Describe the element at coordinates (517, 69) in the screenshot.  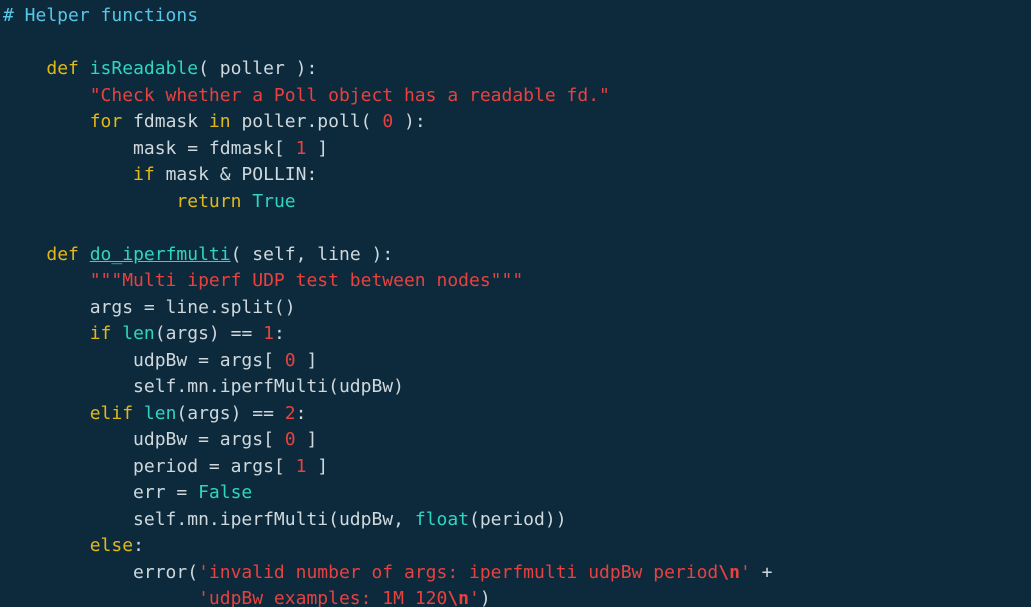
I see `code-line: def isReadable( poller ):` at that location.